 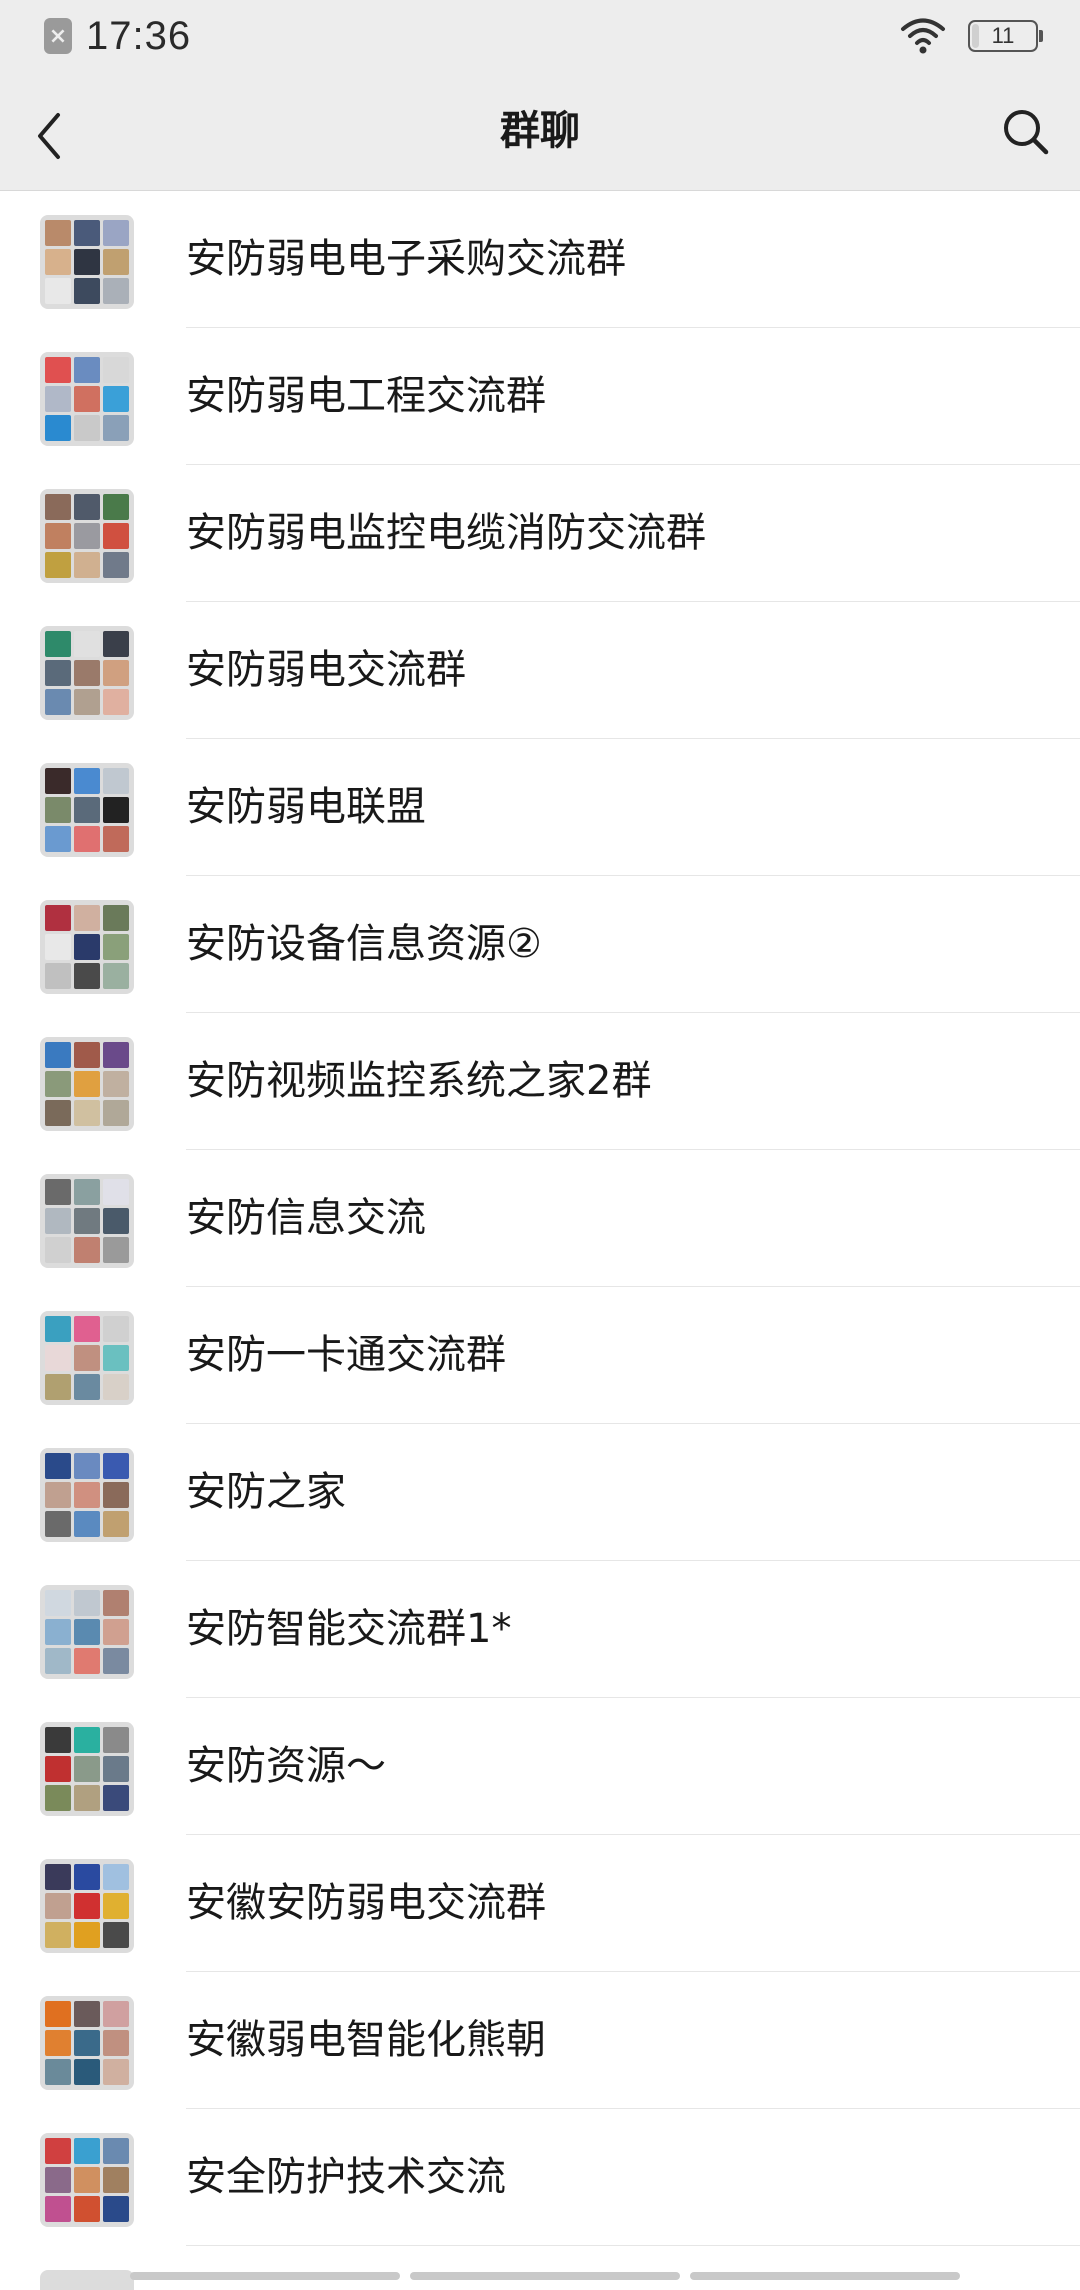 I want to click on list-item: 安防弱电交流群, so click(x=540, y=670).